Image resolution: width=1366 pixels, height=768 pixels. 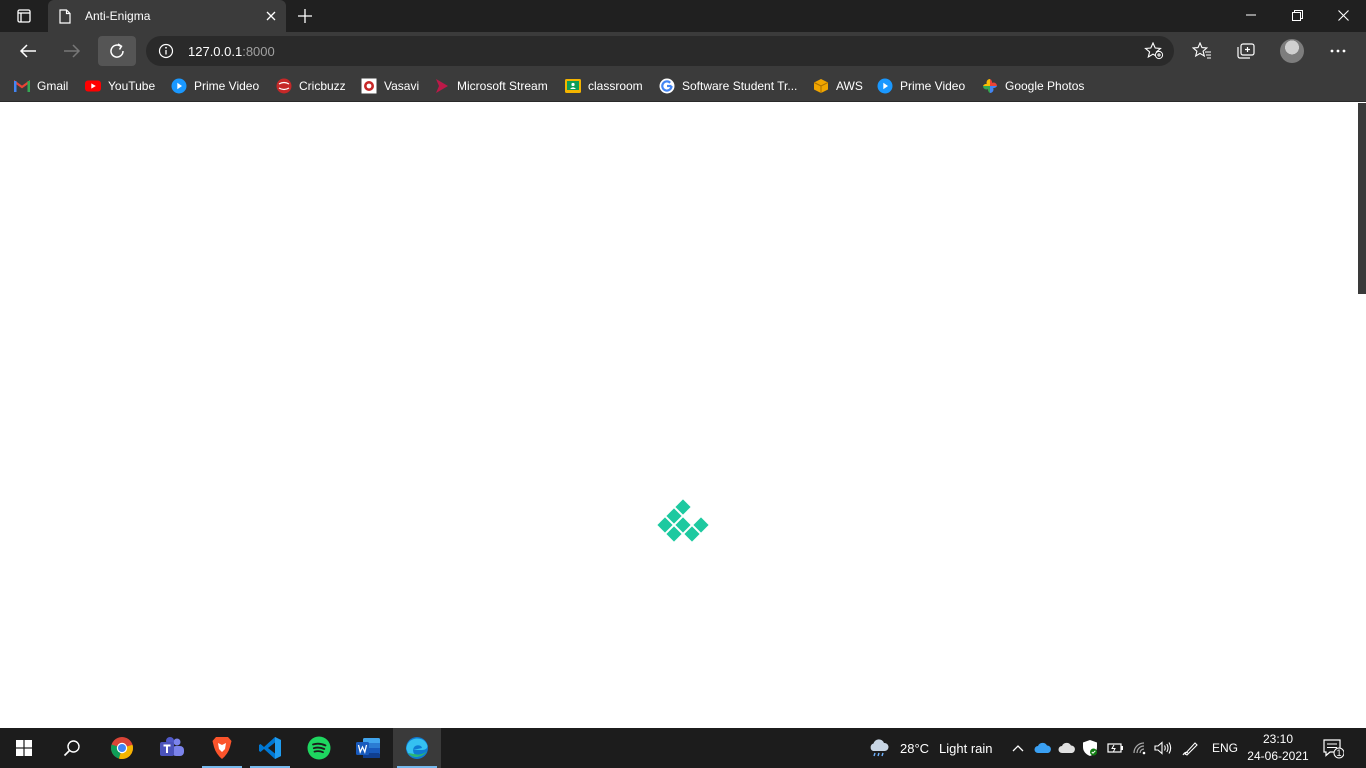 I want to click on search-button, so click(x=72, y=748).